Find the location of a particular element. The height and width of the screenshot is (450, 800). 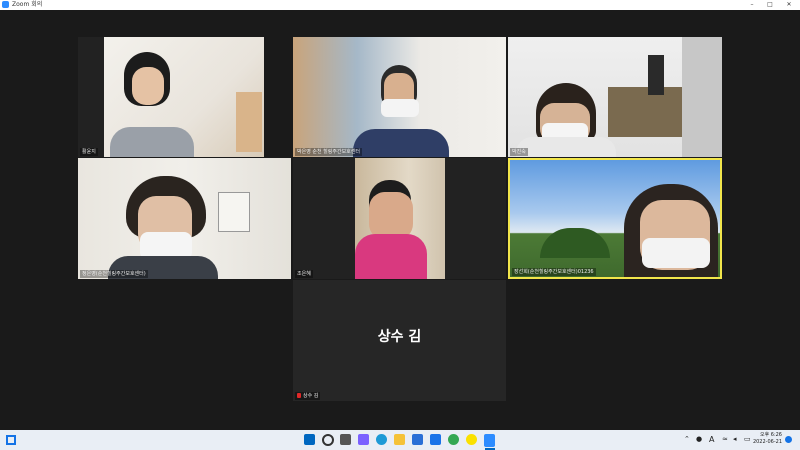

participant-name: 박진숙 is located at coordinates (519, 152).